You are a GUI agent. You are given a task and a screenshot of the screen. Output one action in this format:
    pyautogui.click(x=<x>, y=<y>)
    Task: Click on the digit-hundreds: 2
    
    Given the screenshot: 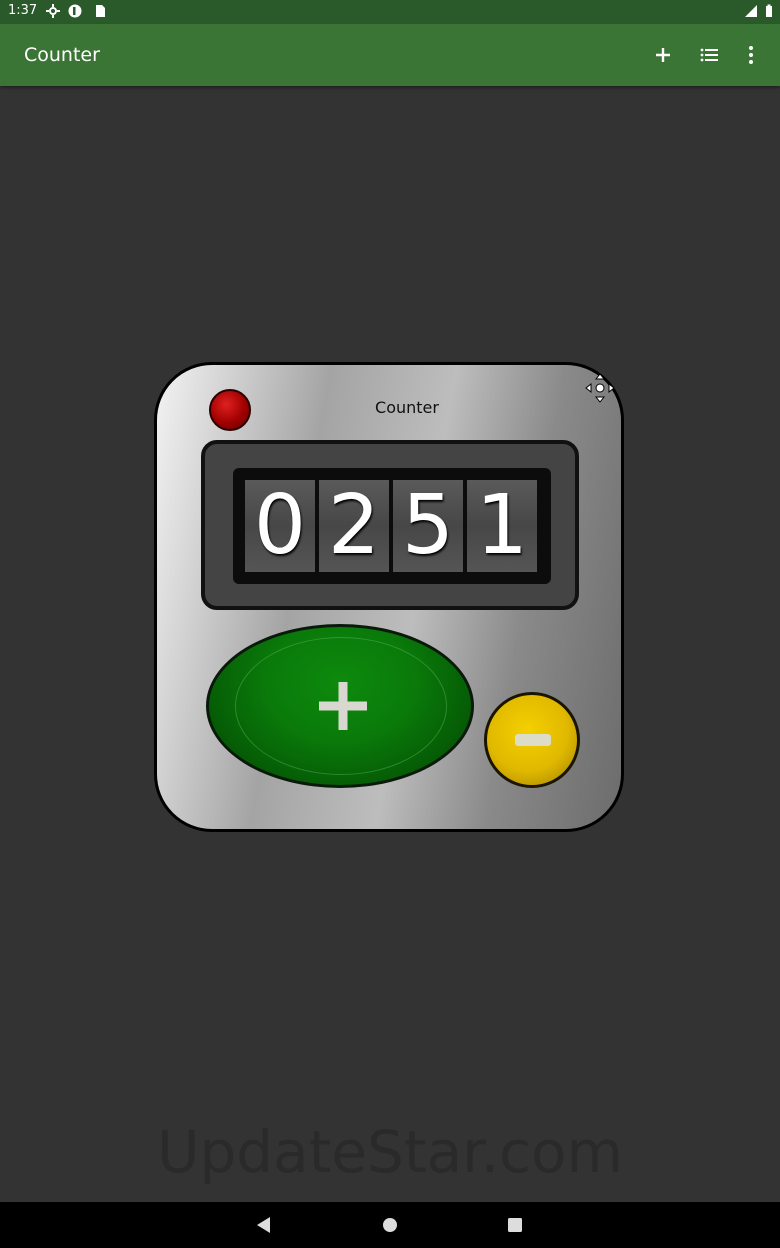 What is the action you would take?
    pyautogui.click(x=354, y=526)
    